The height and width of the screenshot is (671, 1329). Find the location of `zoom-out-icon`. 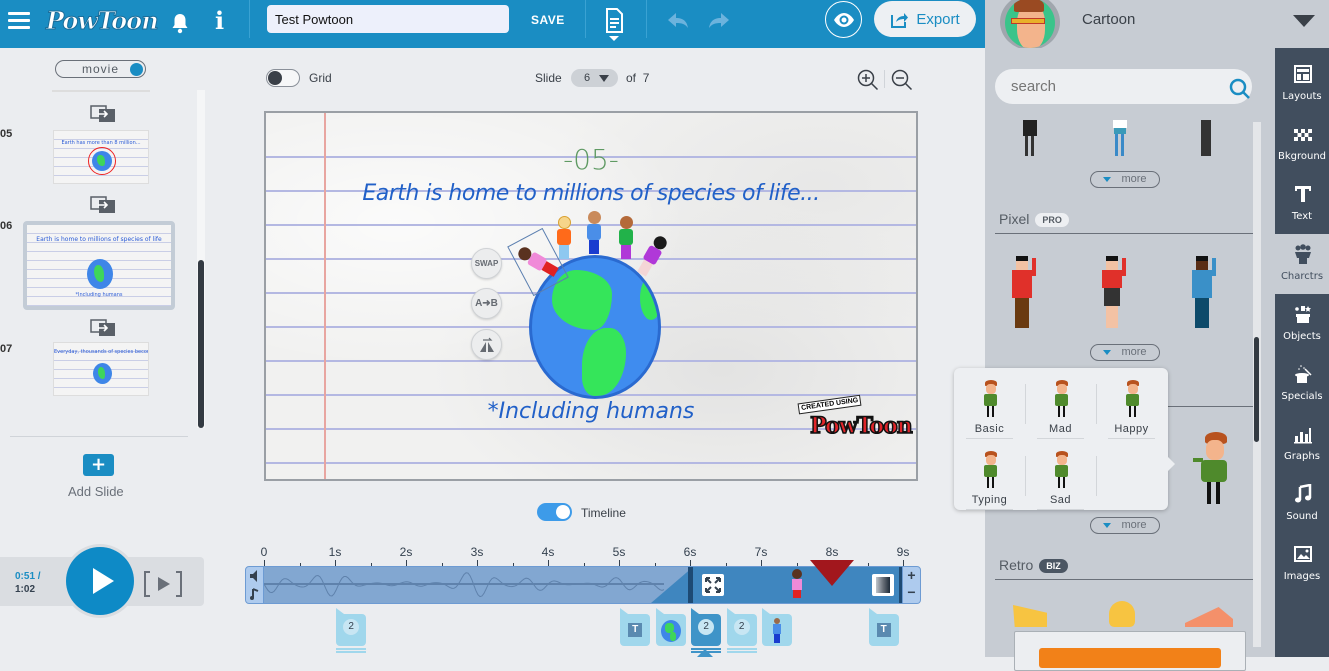

zoom-out-icon is located at coordinates (902, 80).